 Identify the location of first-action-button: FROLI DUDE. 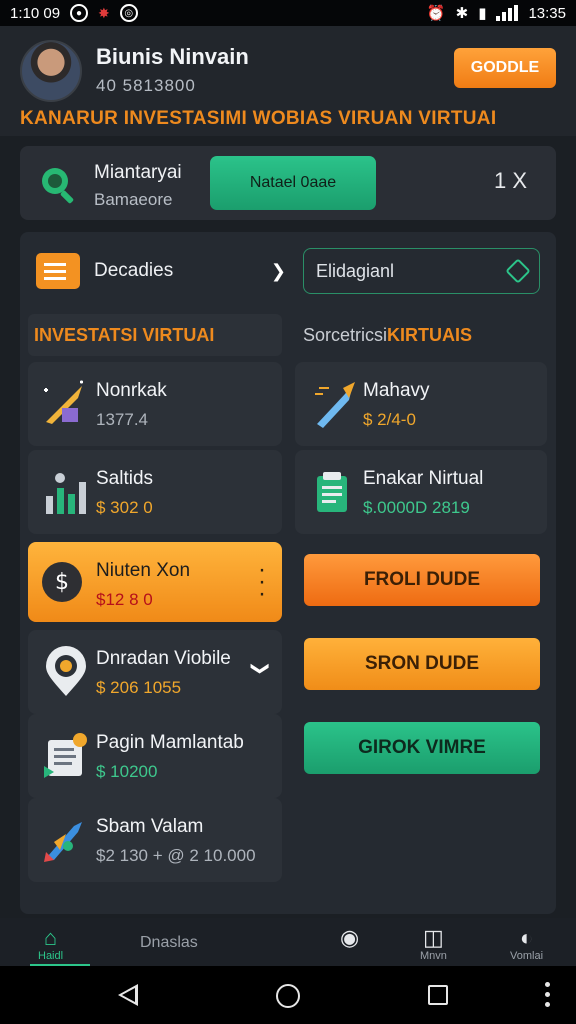
(422, 580).